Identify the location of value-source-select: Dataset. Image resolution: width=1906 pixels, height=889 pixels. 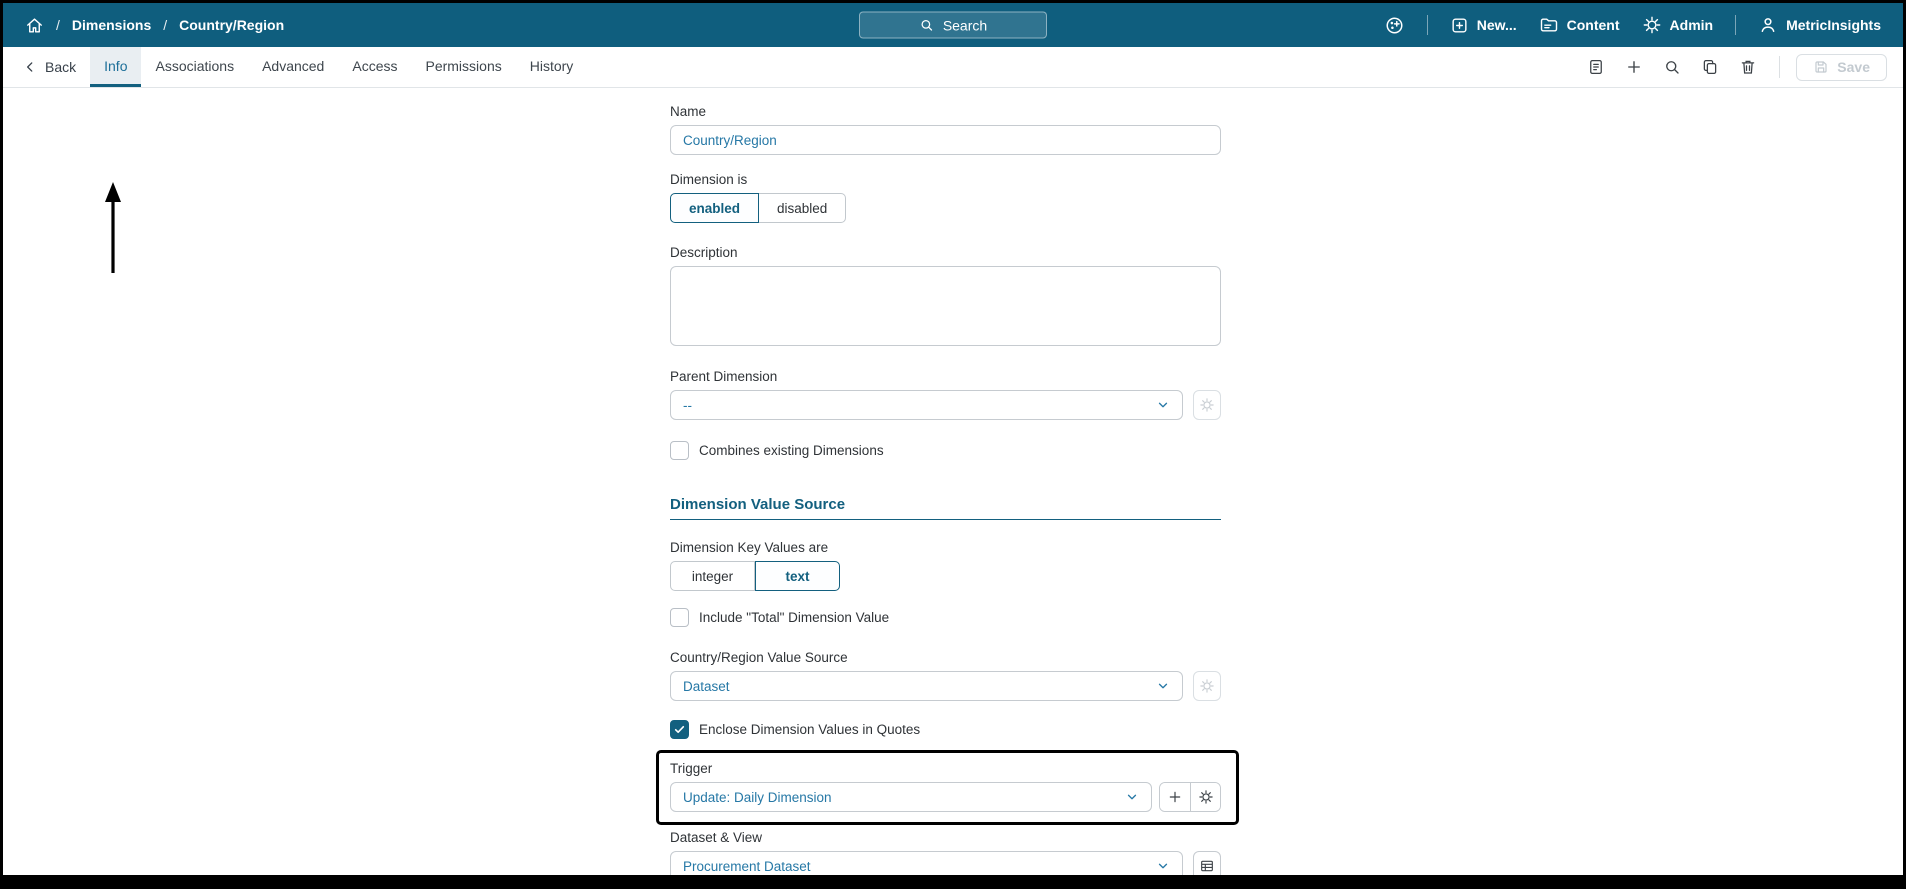
(926, 686).